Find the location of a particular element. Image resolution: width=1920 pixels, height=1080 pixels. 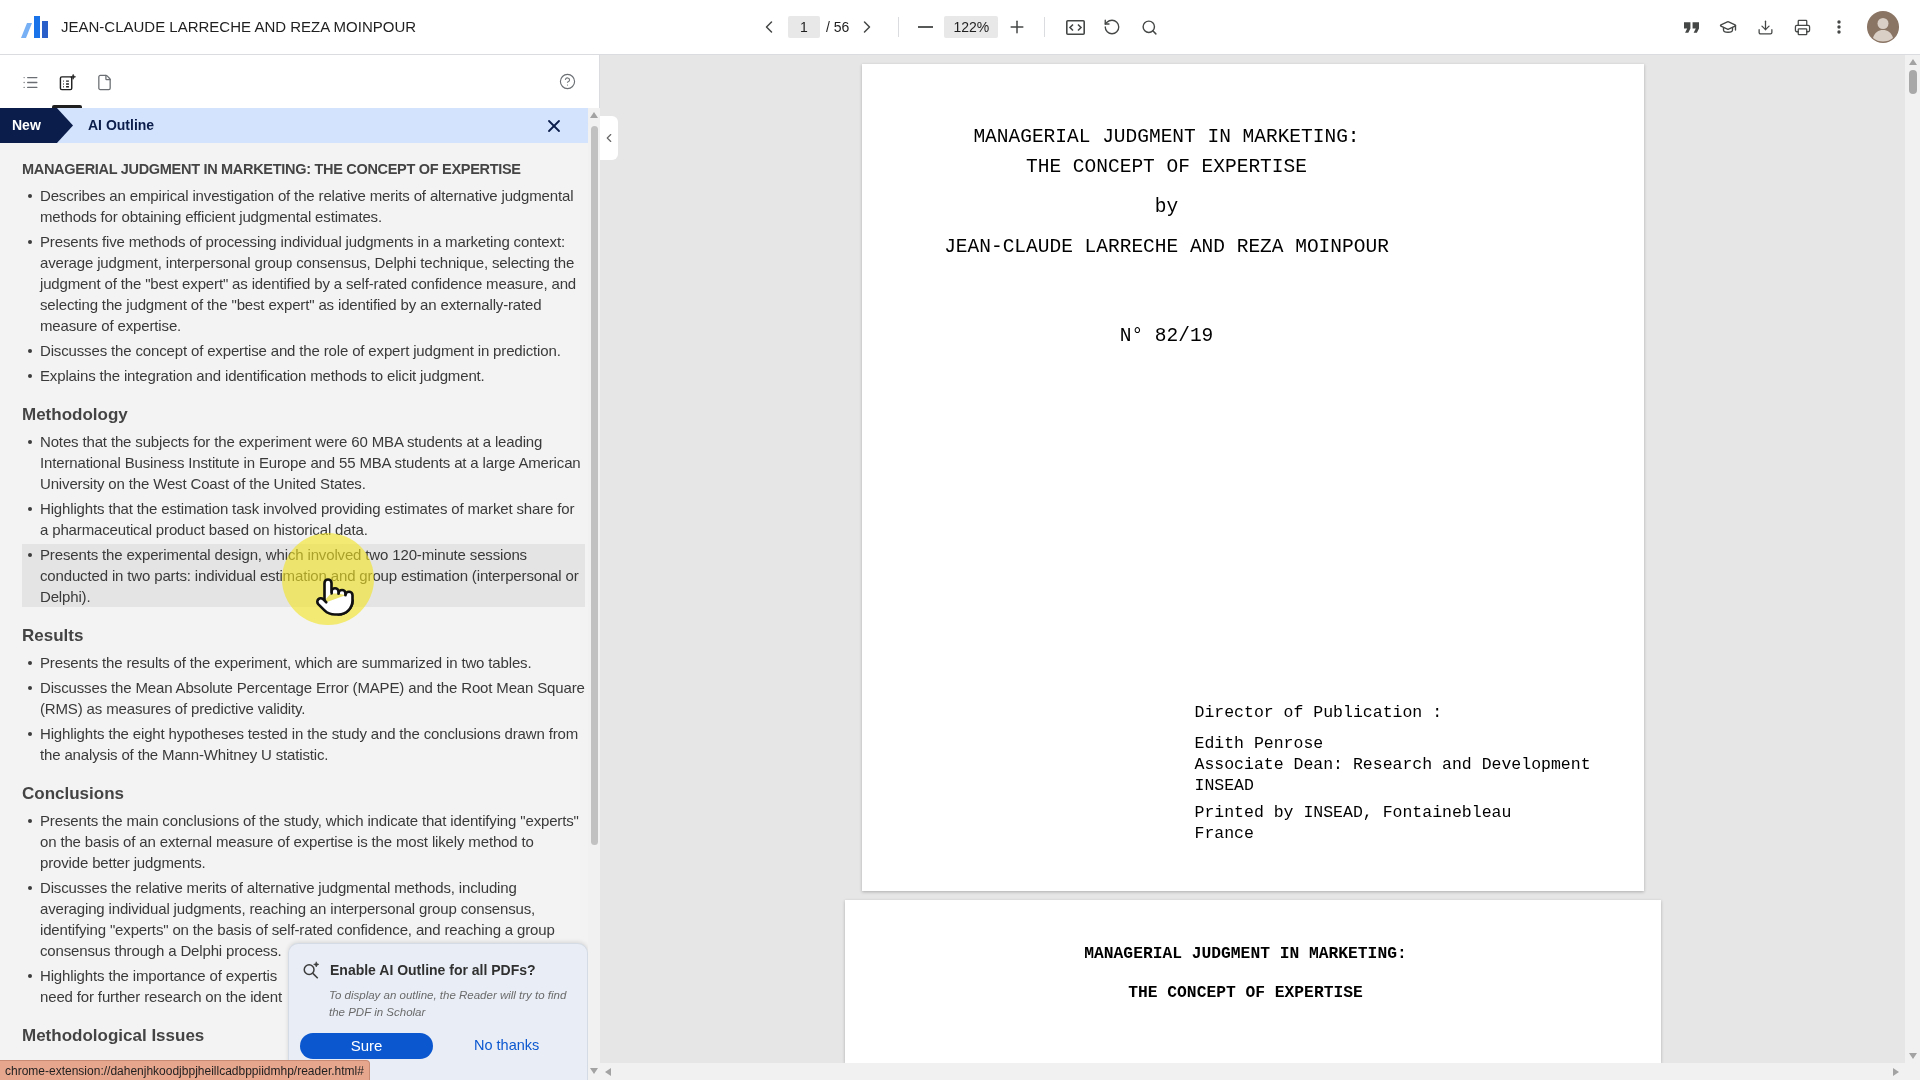

page-count: / 56 is located at coordinates (838, 27).